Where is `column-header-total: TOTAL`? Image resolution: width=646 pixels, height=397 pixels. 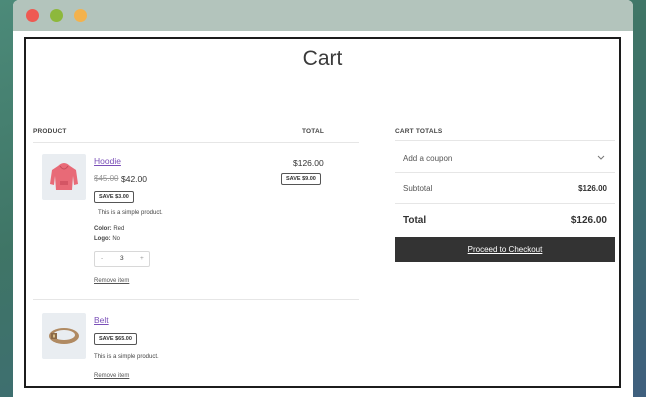 column-header-total: TOTAL is located at coordinates (313, 131).